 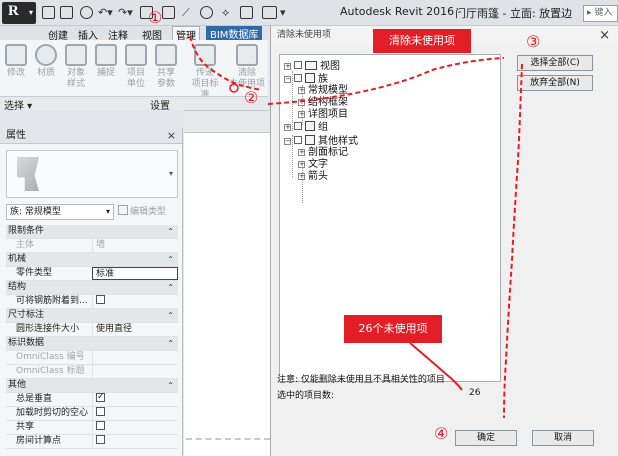 I want to click on check-none-button: 放弃全部(N), so click(x=555, y=83).